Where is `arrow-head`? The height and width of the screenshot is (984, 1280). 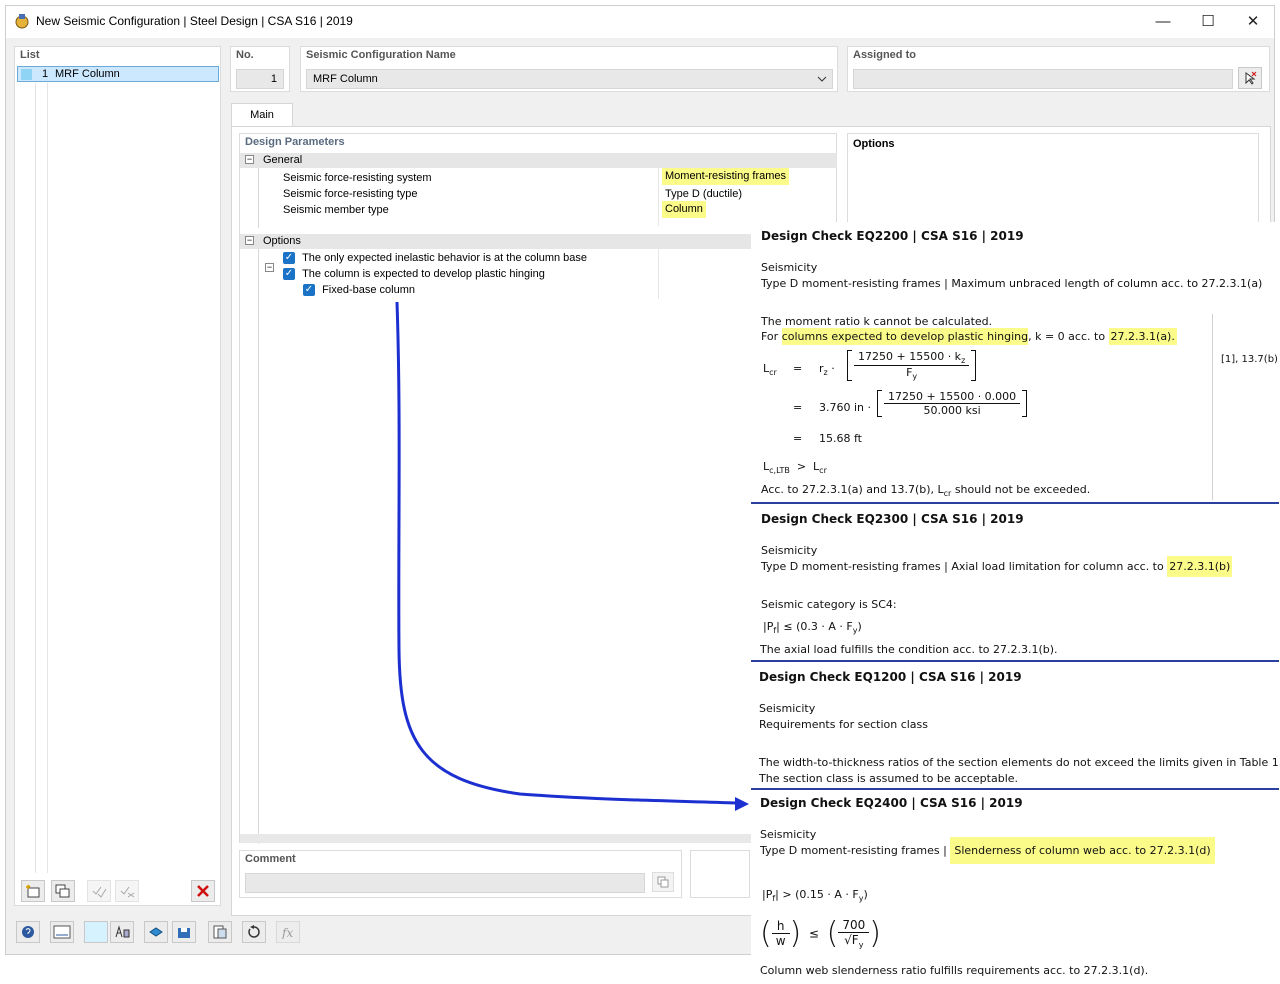 arrow-head is located at coordinates (742, 804).